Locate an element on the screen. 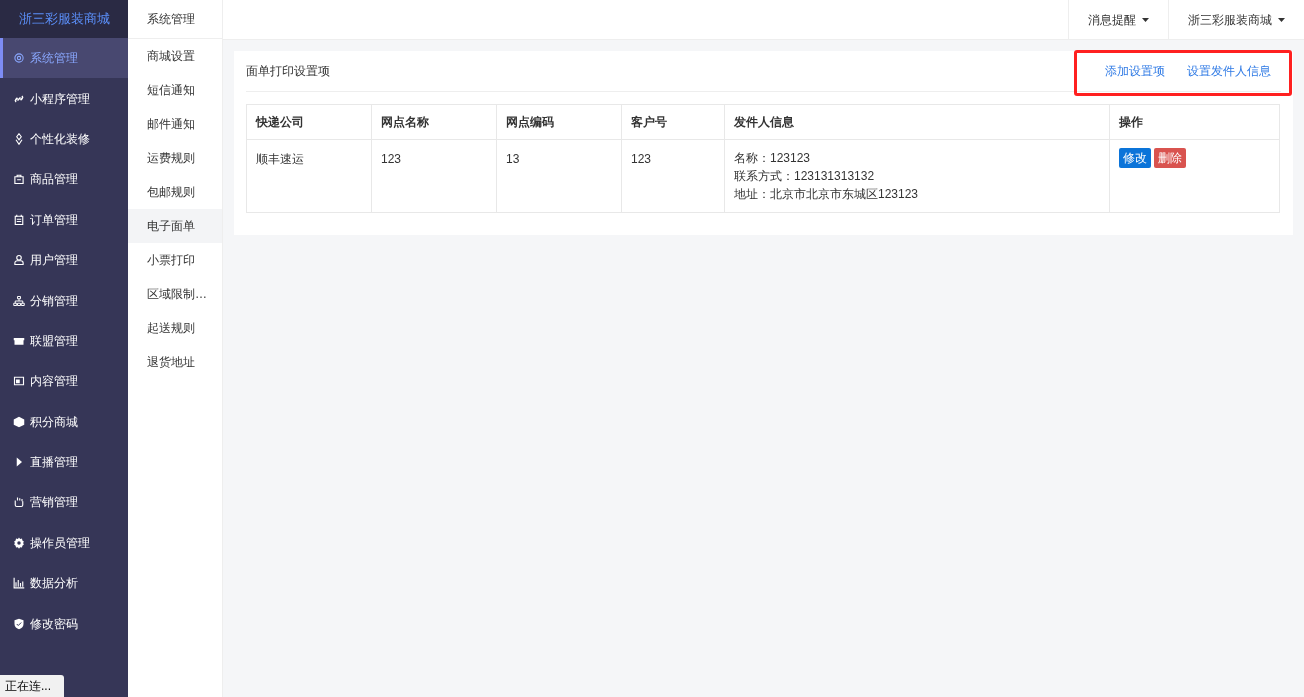  sidebar-item: 系统管理 is located at coordinates (64, 58).